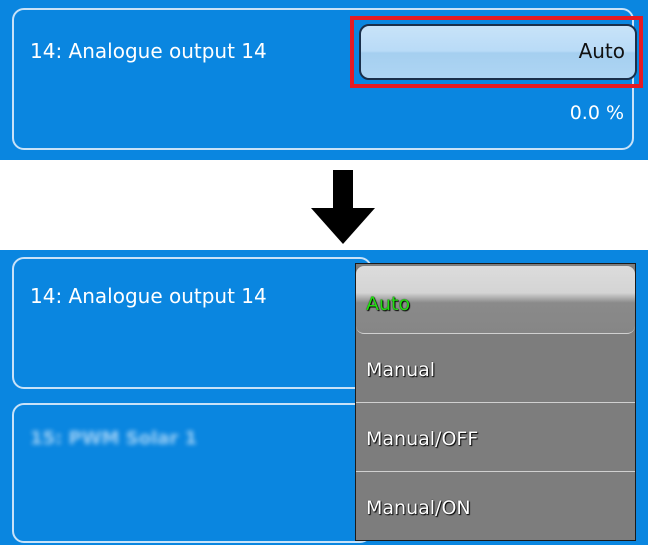 The height and width of the screenshot is (545, 650). Describe the element at coordinates (401, 370) in the screenshot. I see `option-label: Manual` at that location.